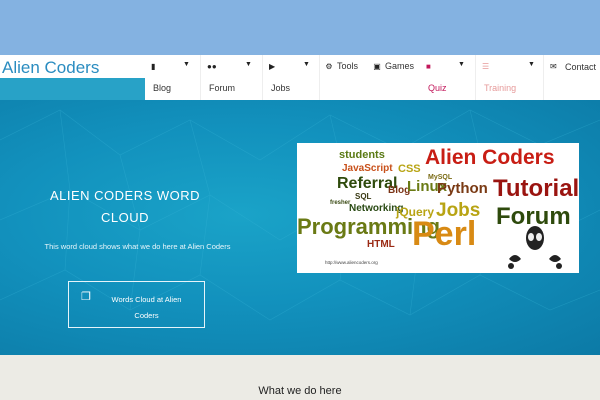  Describe the element at coordinates (300, 391) in the screenshot. I see `section-title: What we do here` at that location.